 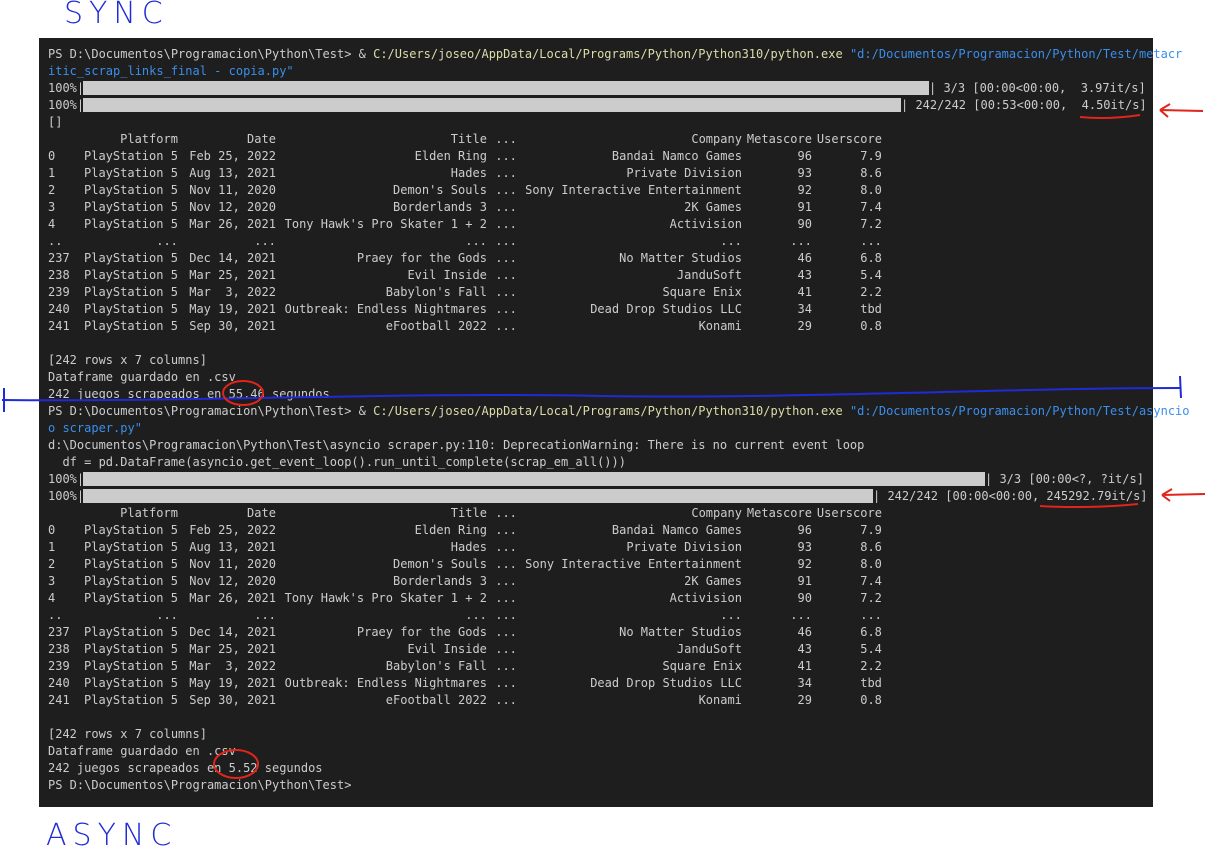 I want to click on table-cell: 3, so click(x=52, y=207).